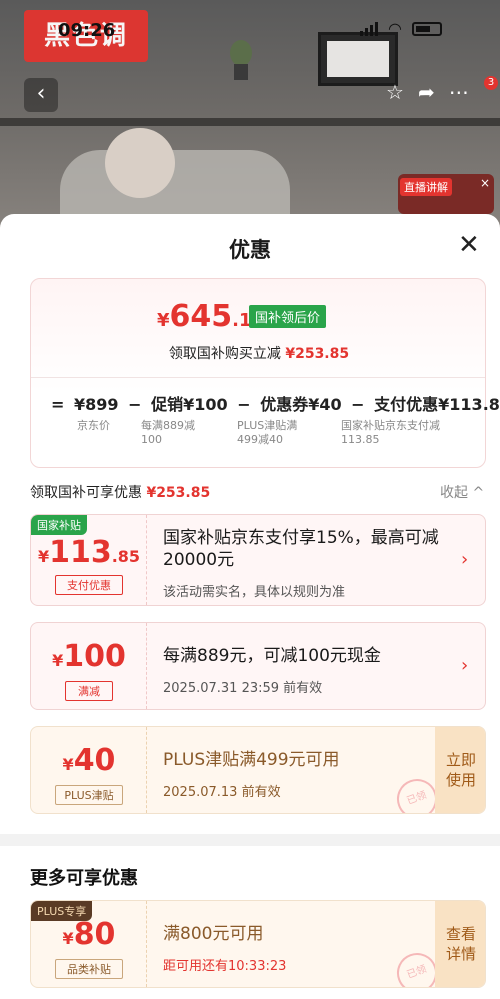 This screenshot has height=999, width=500. I want to click on view-details-button: 查看 详情, so click(460, 944).